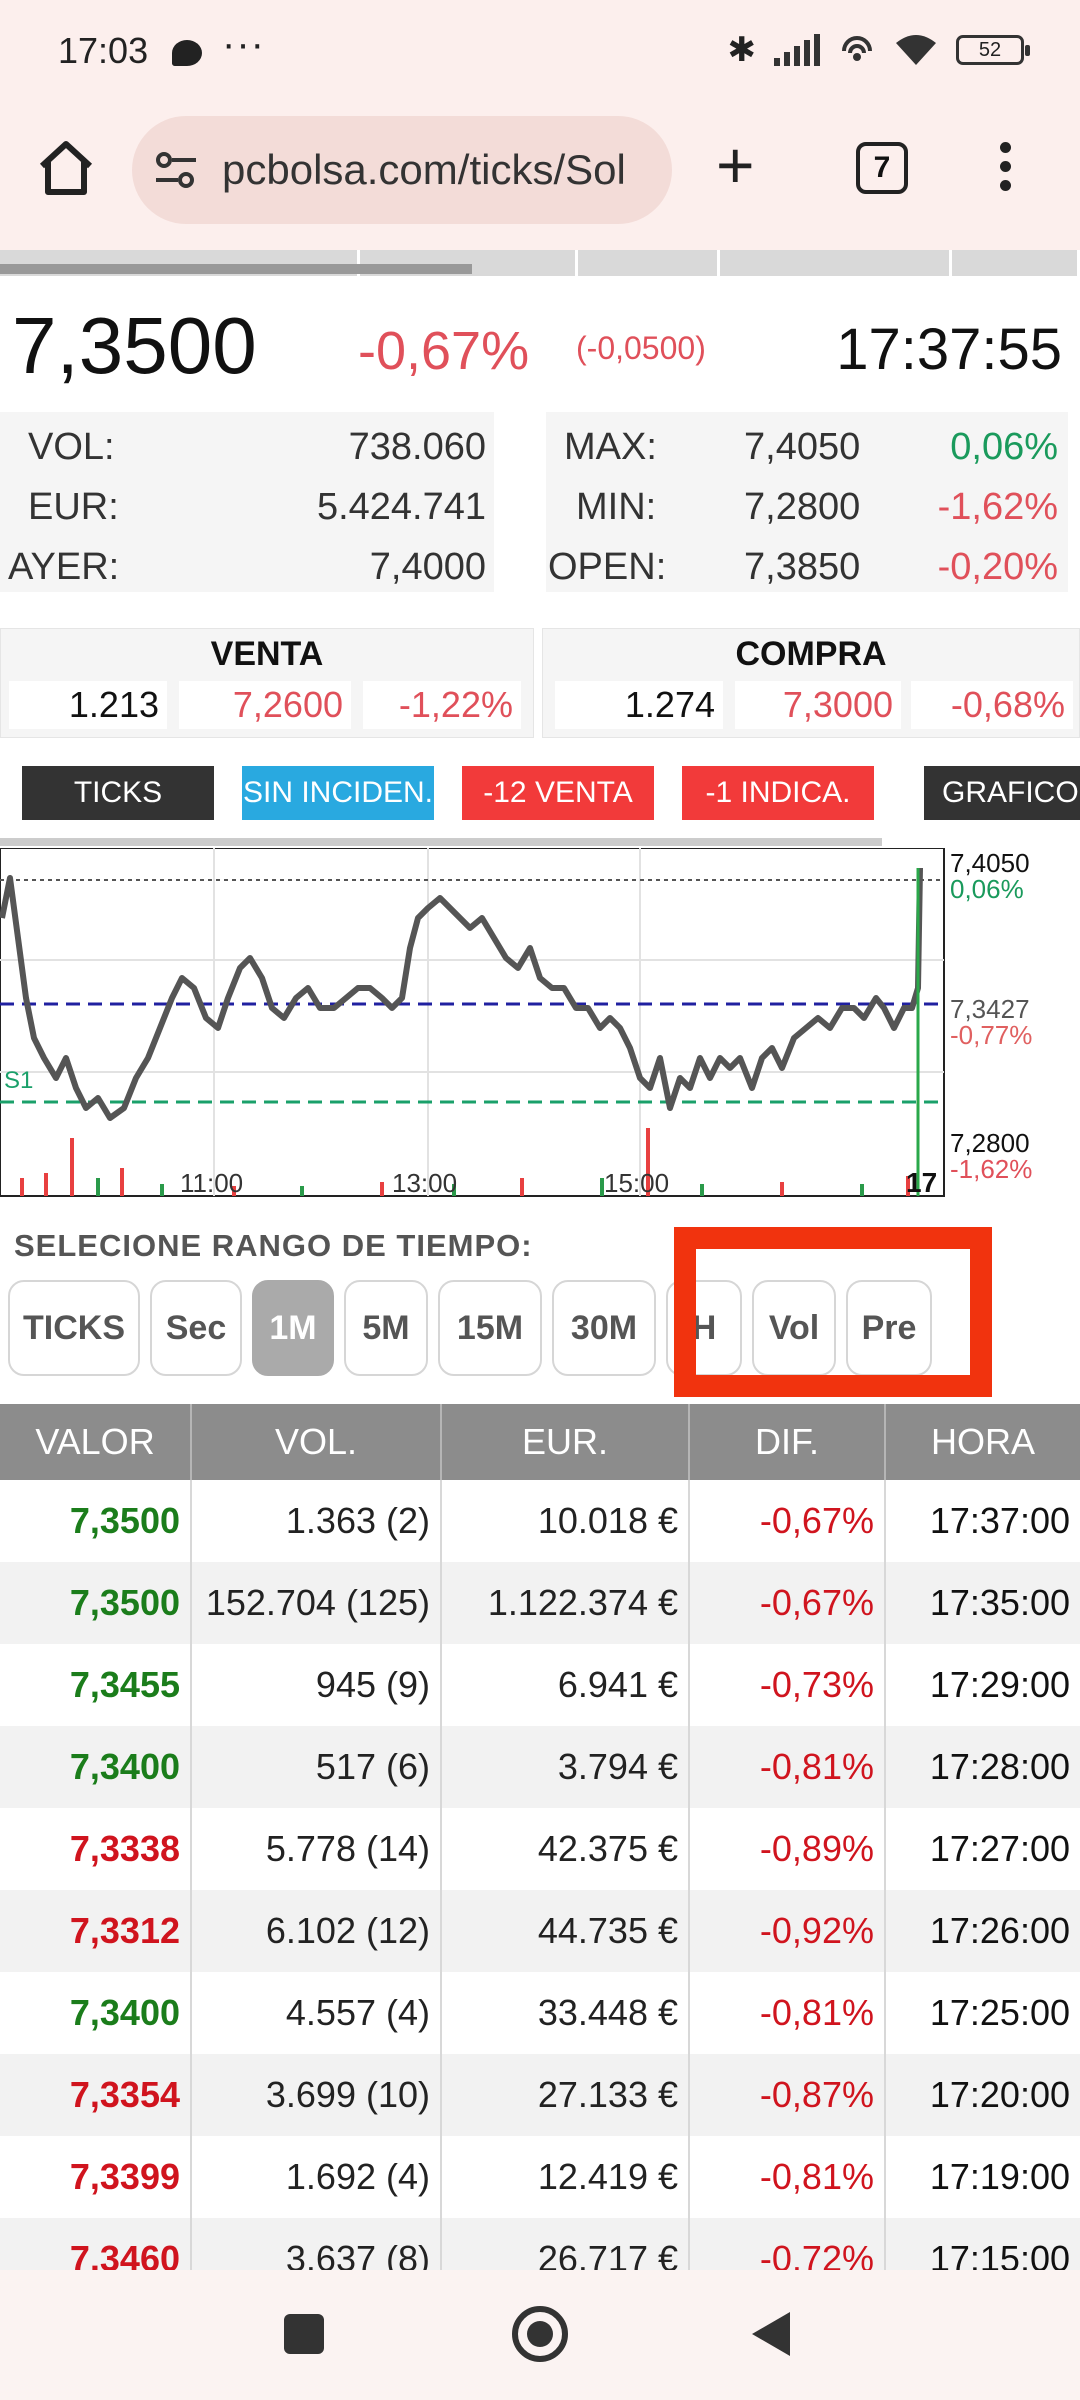 Image resolution: width=1080 pixels, height=2400 pixels. I want to click on range-title: SELECIONE RANGO DE TIEMPO:, so click(273, 1245).